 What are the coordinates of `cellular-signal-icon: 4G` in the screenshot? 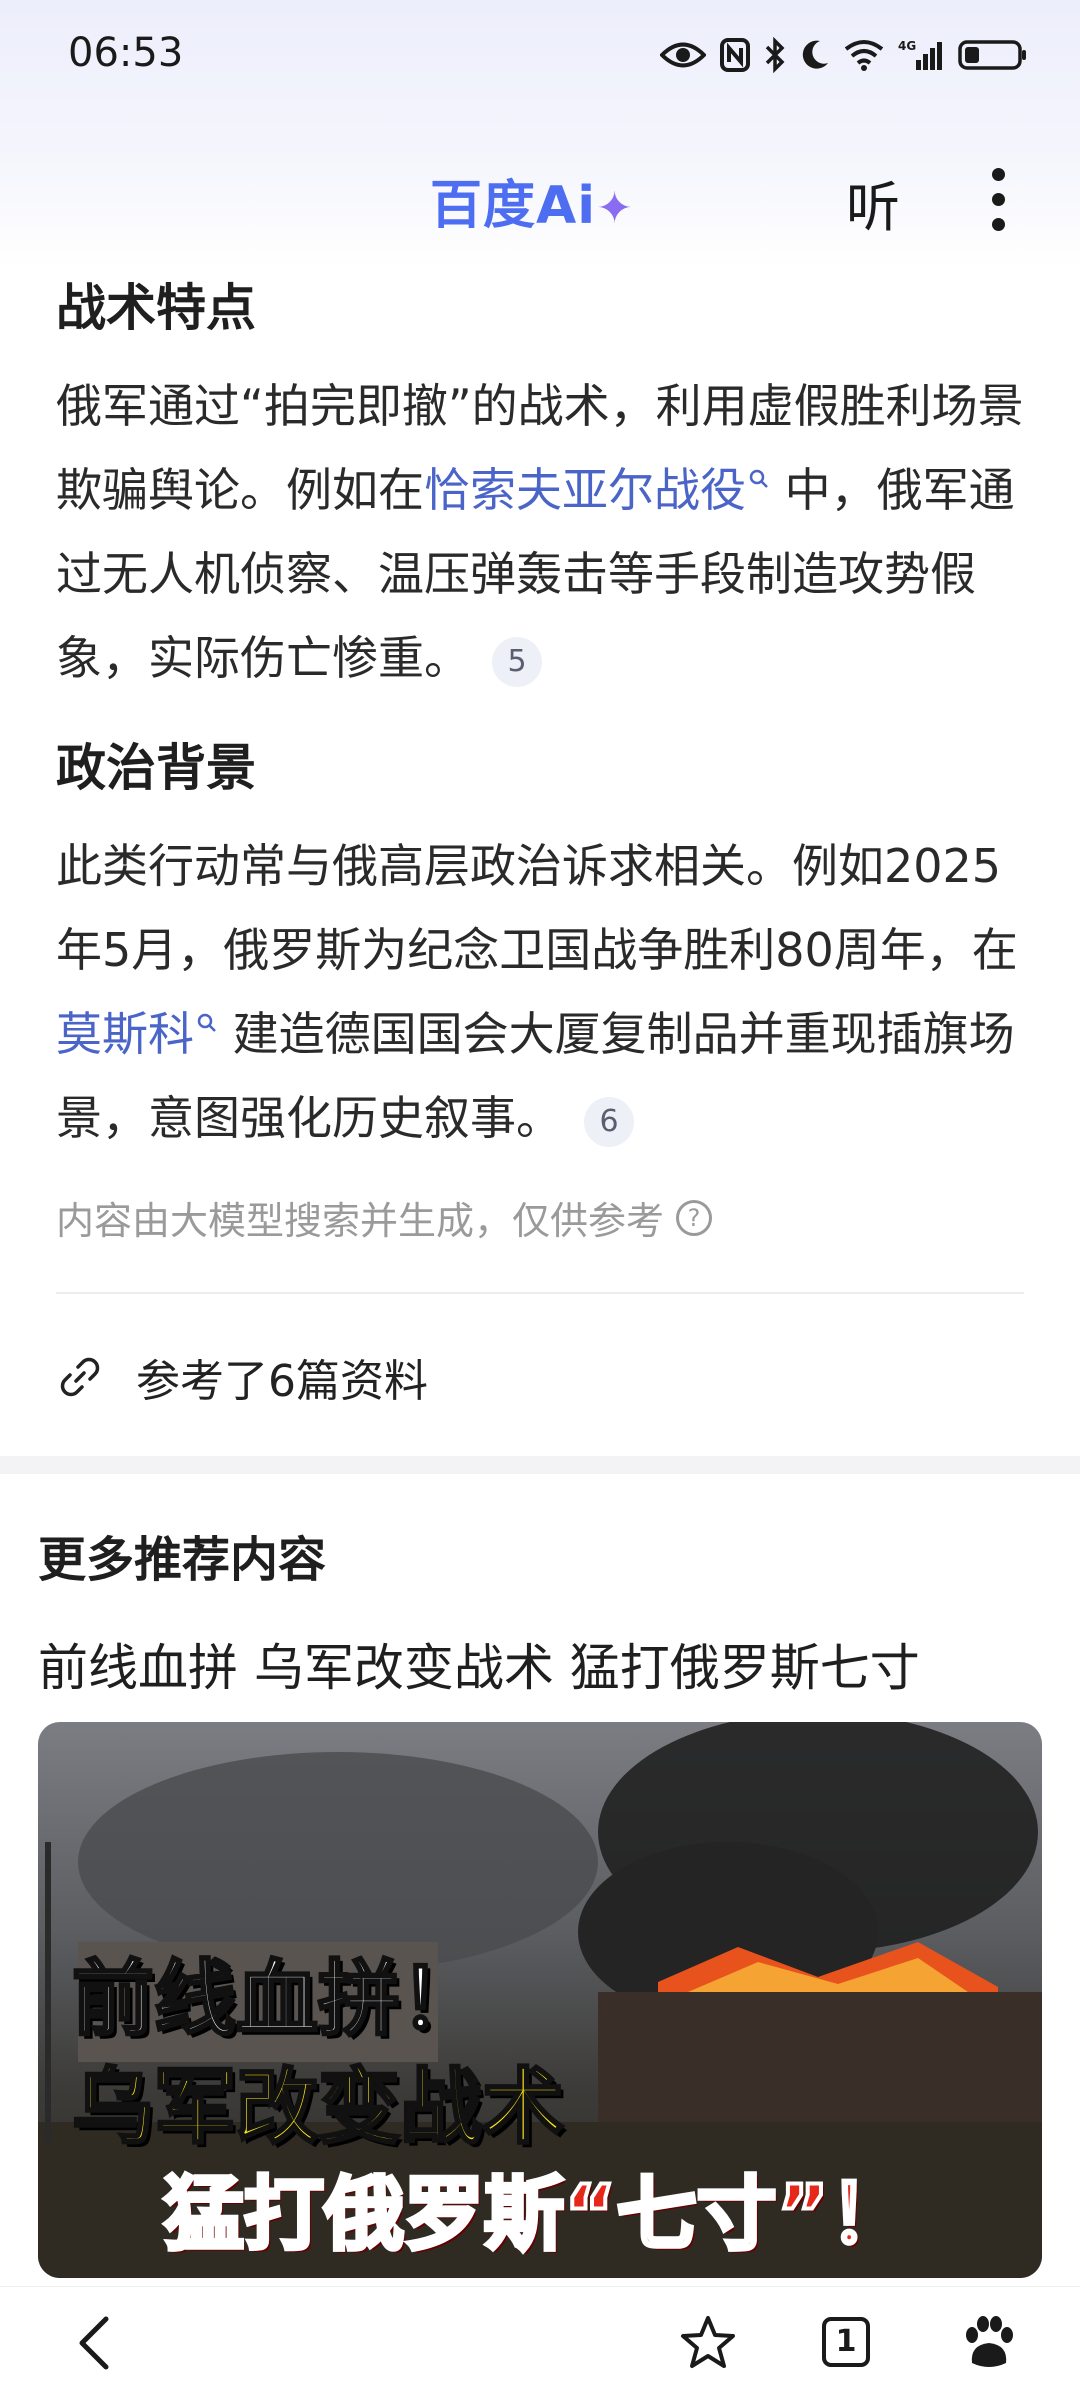 It's located at (920, 54).